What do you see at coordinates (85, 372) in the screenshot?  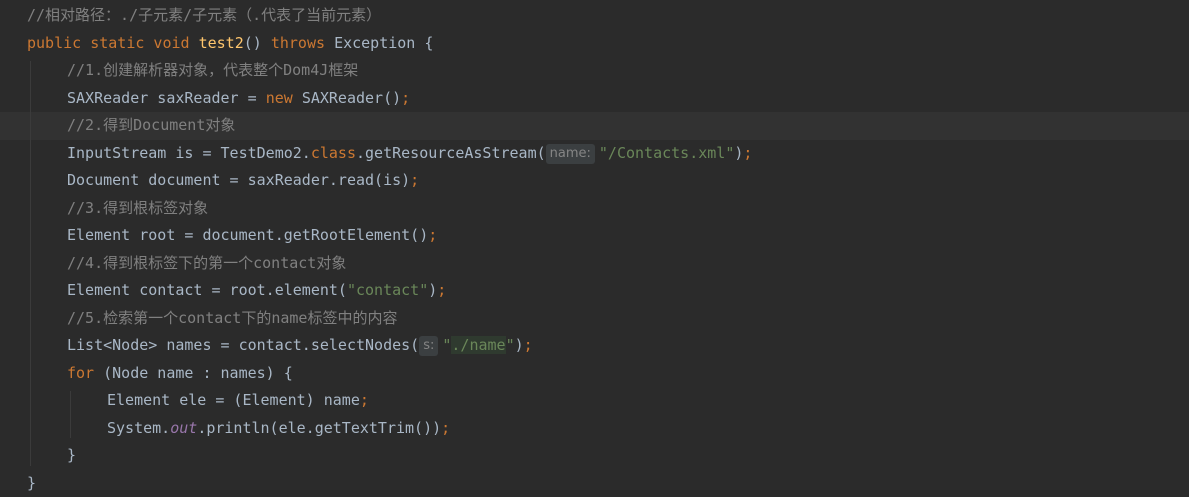 I see `code-token-keyword: for` at bounding box center [85, 372].